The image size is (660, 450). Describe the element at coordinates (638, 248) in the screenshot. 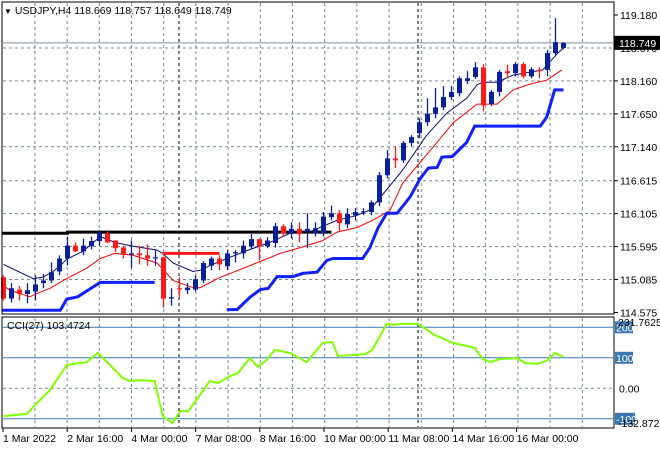

I see `price-tick-label: 115.595` at that location.